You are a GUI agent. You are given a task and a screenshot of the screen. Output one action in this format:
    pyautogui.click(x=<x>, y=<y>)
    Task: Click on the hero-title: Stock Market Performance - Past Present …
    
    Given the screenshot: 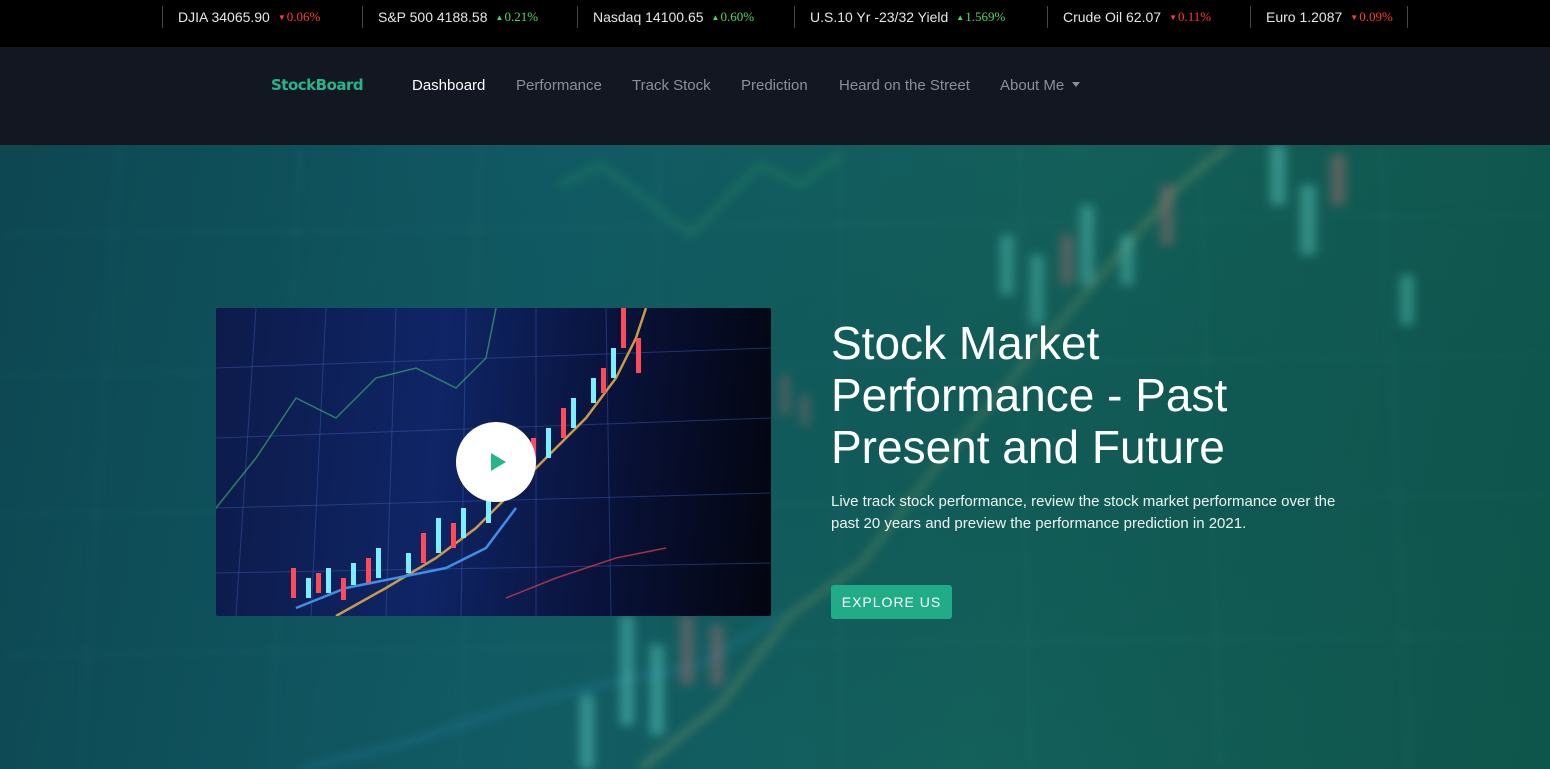 What is the action you would take?
    pyautogui.click(x=1029, y=395)
    